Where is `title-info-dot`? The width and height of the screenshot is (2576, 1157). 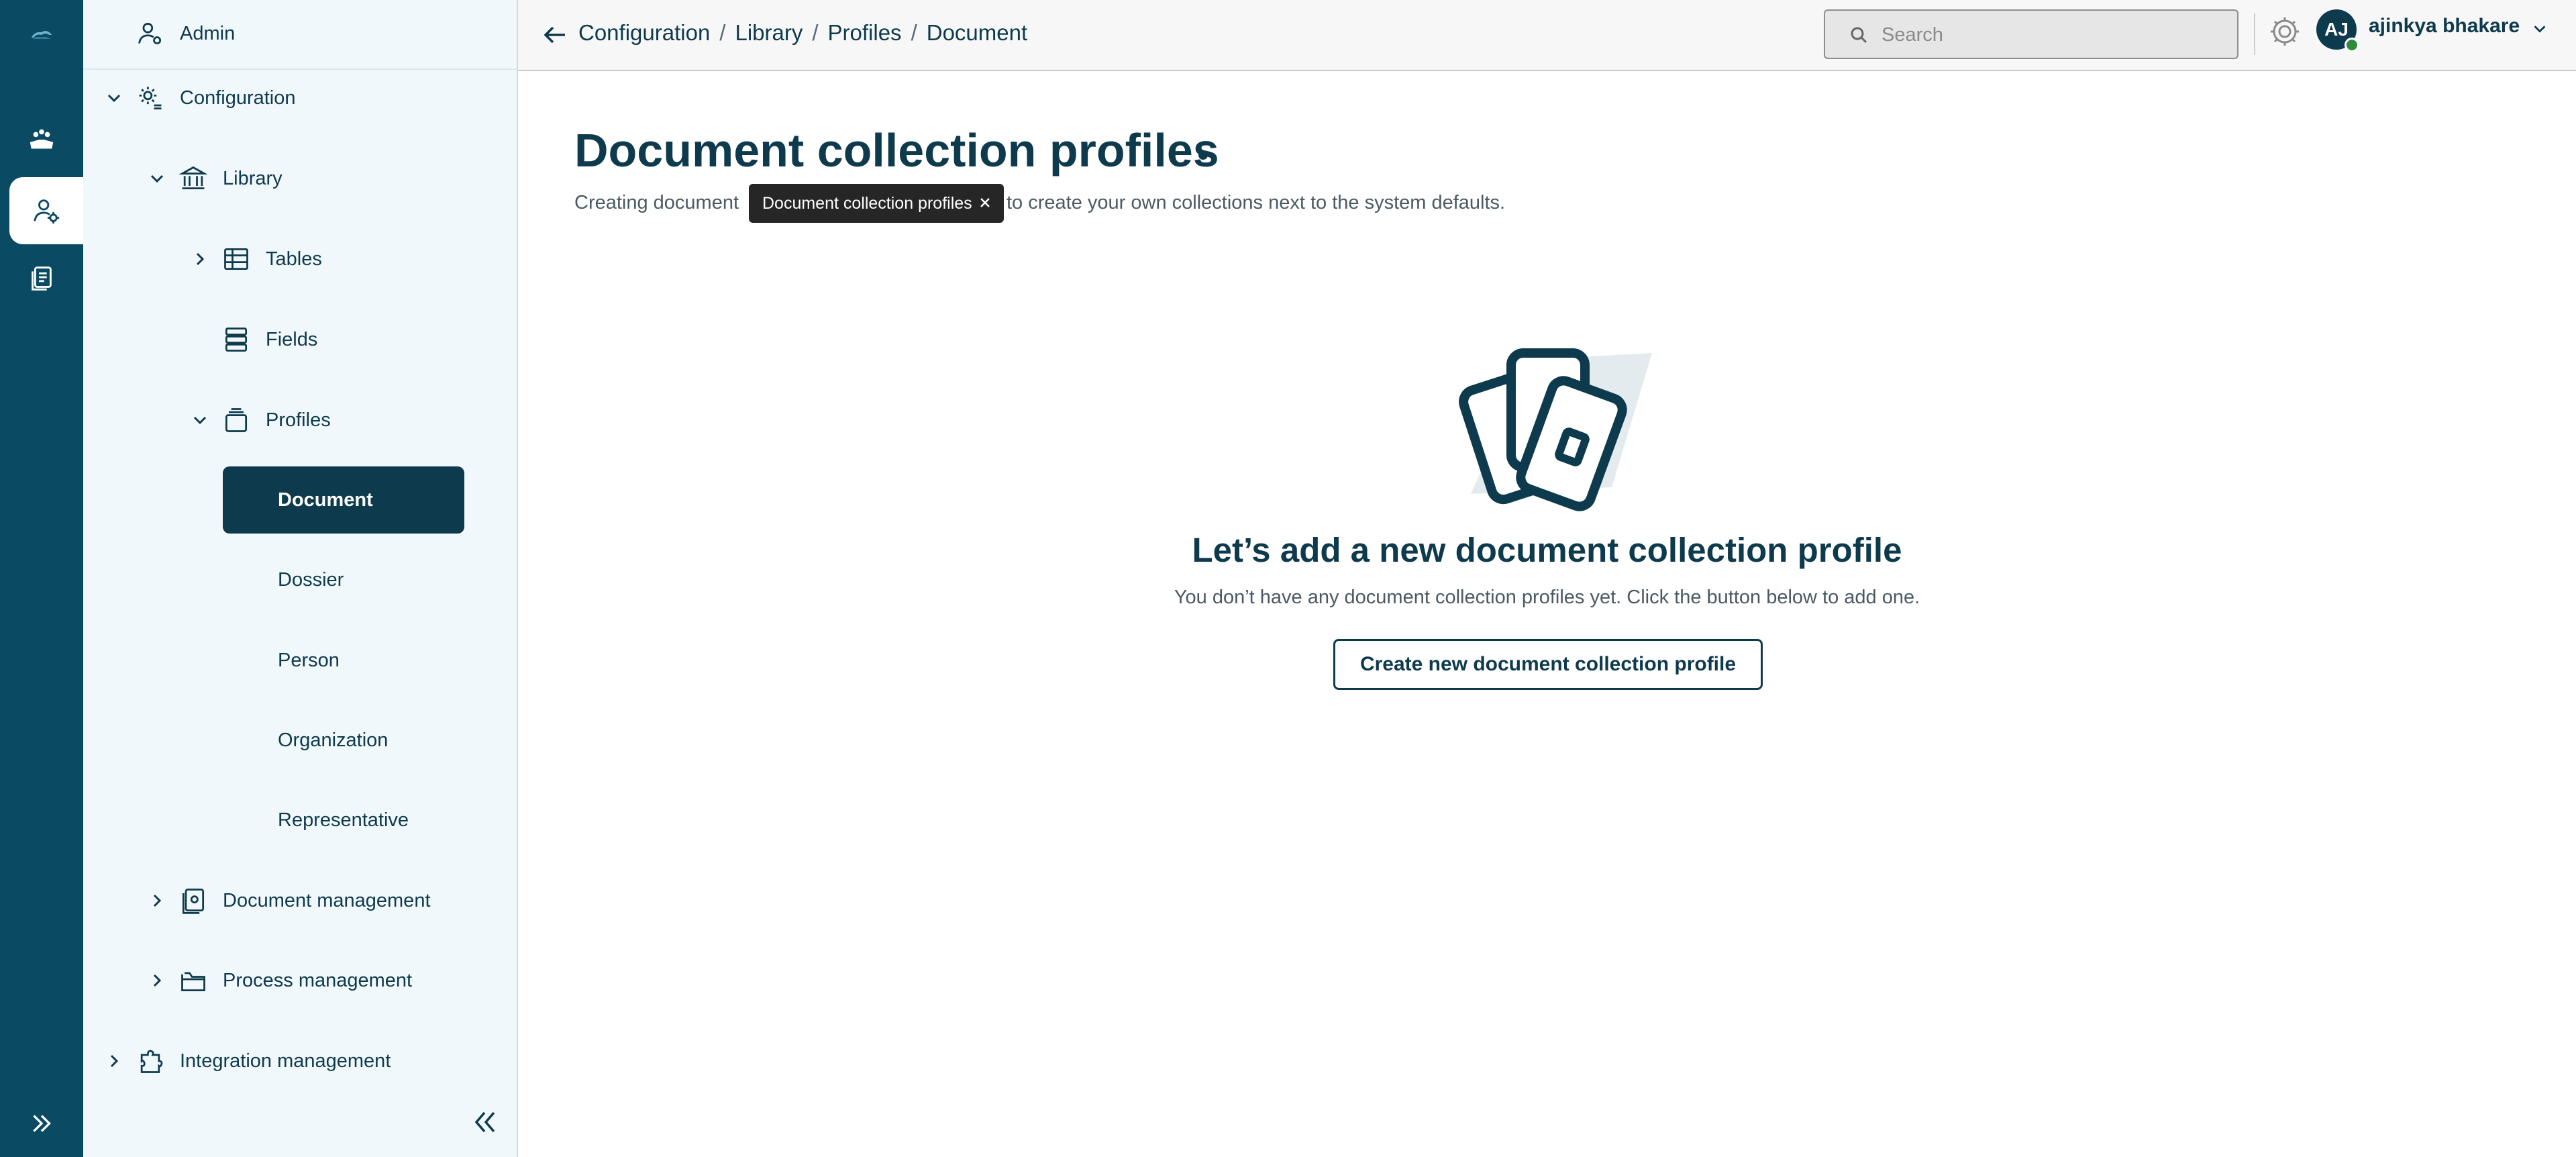
title-info-dot is located at coordinates (1203, 155).